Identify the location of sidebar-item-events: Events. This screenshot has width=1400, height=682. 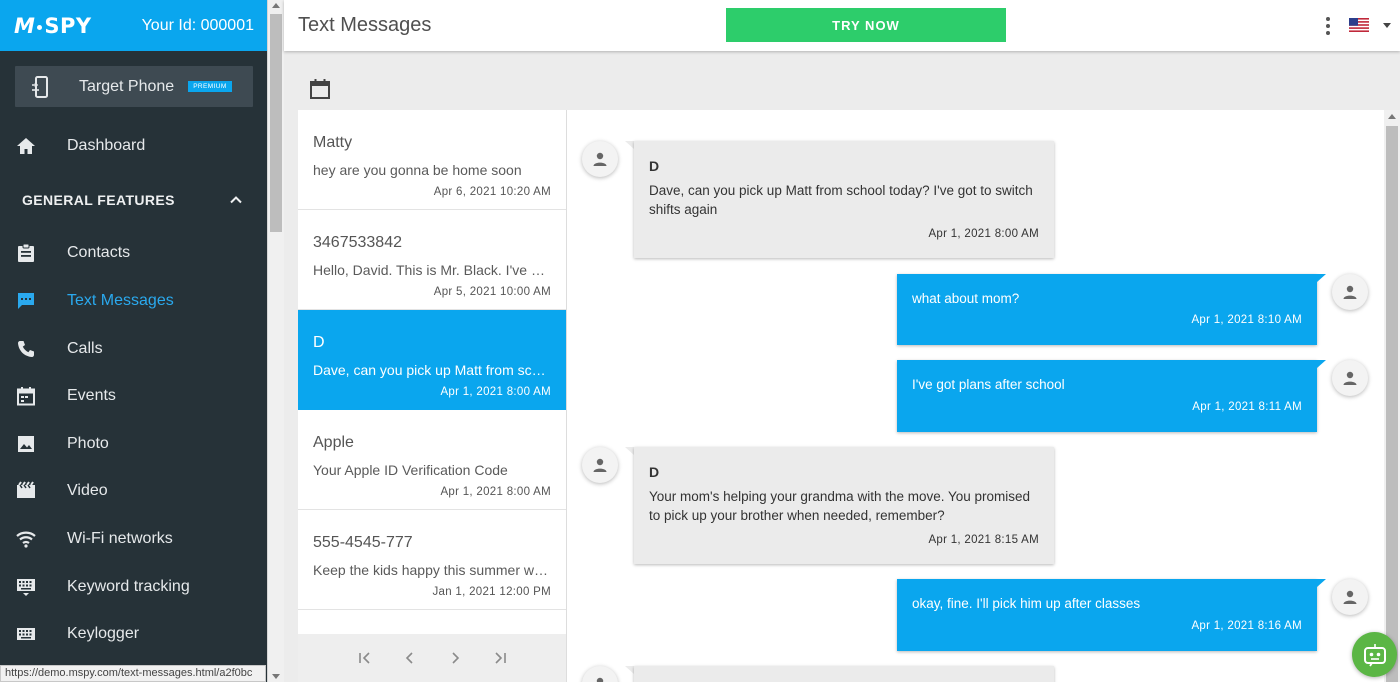
(134, 396).